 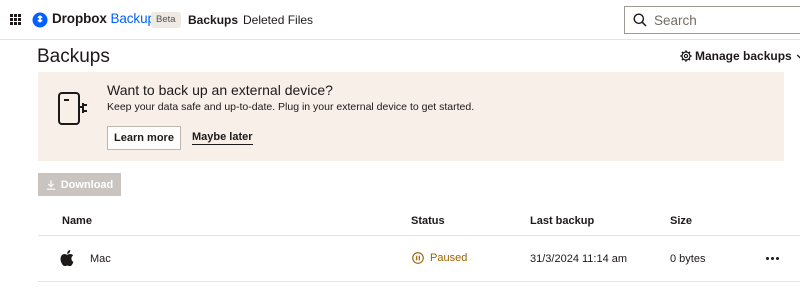 I want to click on nav-backups: Backups, so click(x=213, y=20).